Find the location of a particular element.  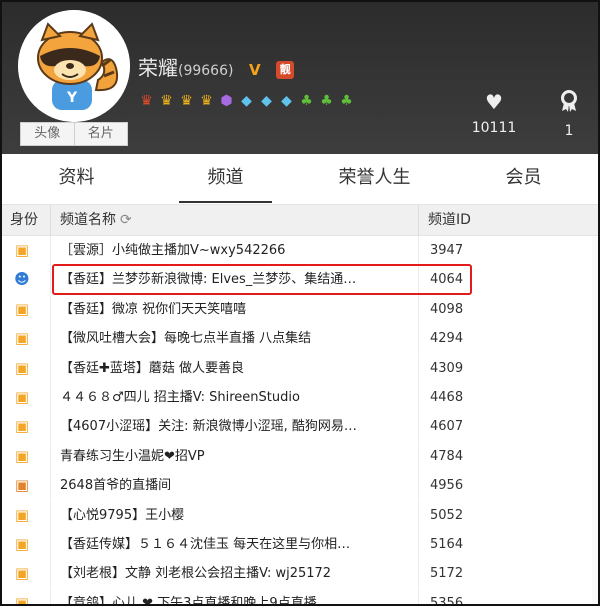

avatar: Y is located at coordinates (74, 66).